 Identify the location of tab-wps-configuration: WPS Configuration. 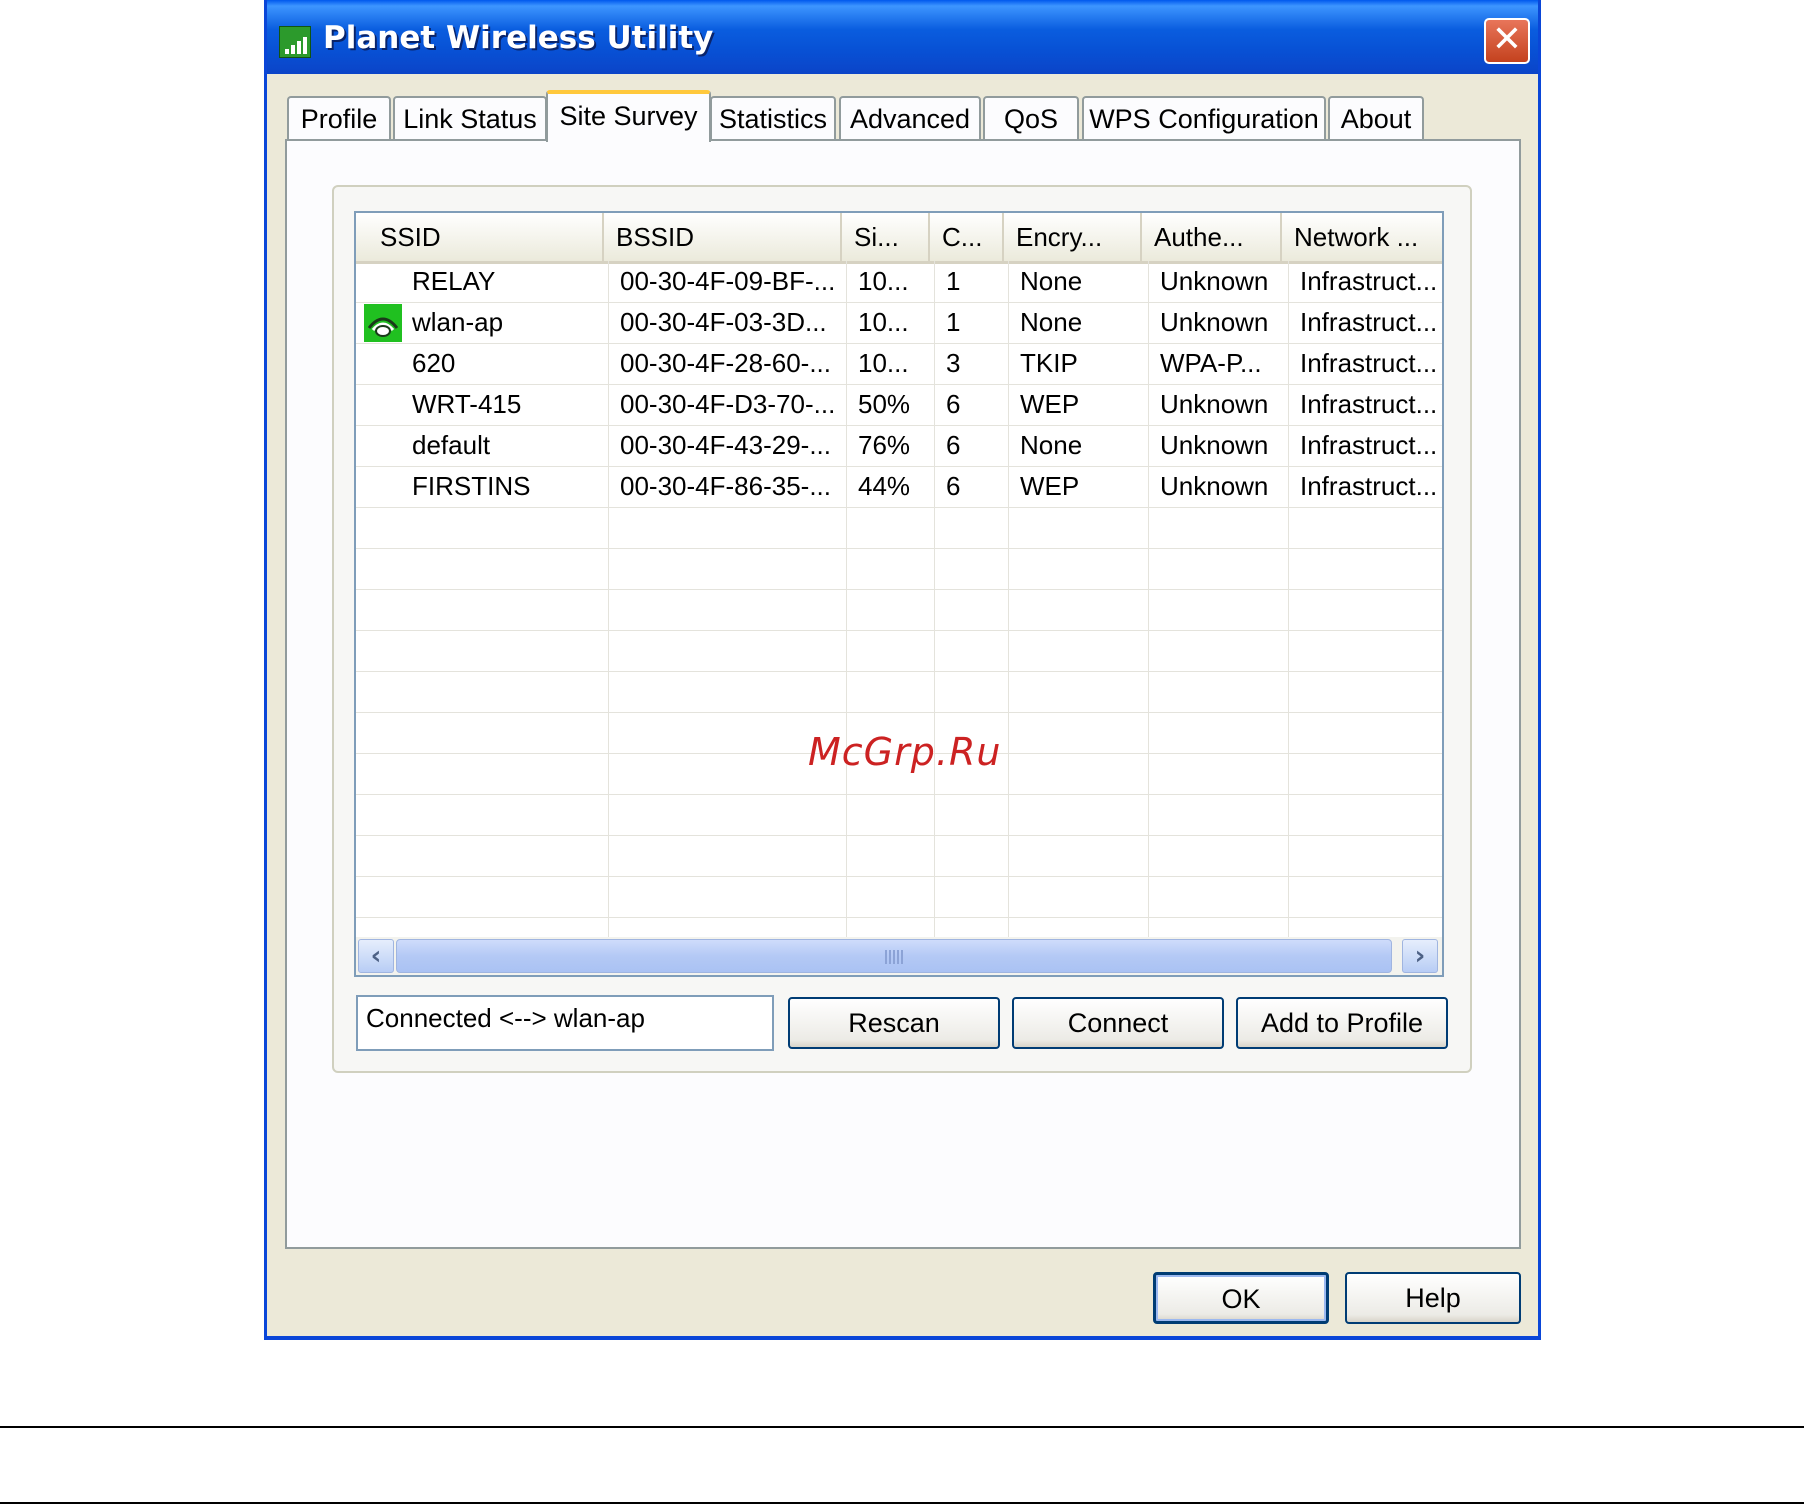
(1204, 118).